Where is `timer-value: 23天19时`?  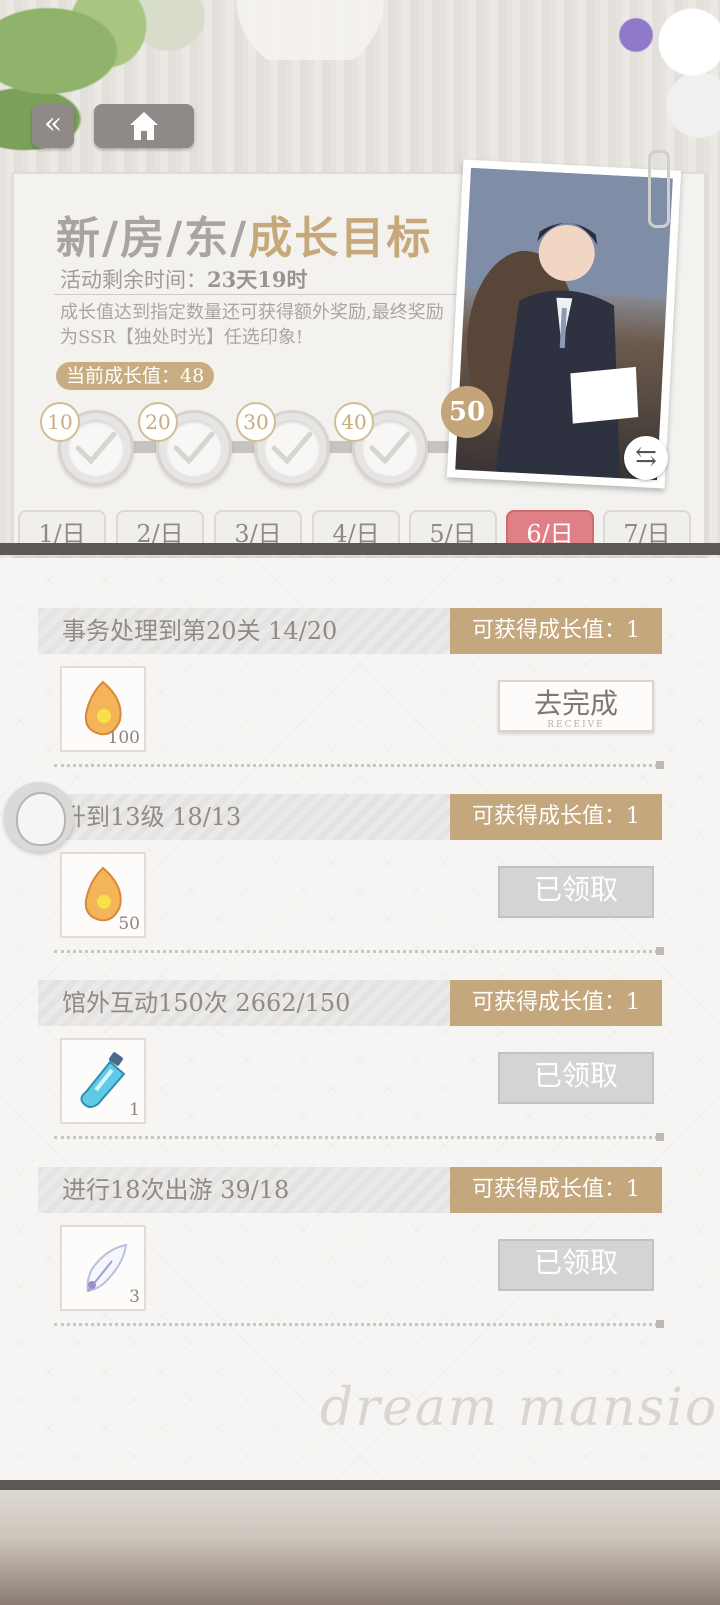 timer-value: 23天19时 is located at coordinates (257, 279).